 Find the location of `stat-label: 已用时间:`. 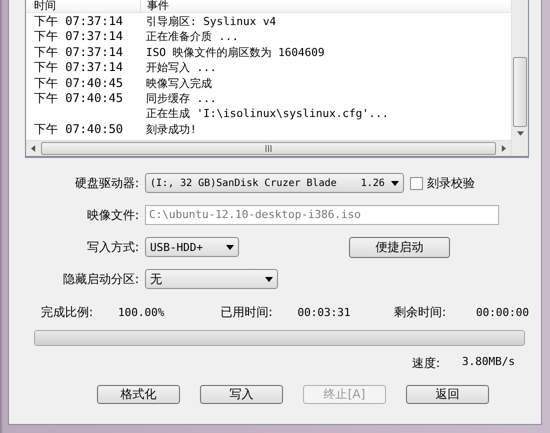

stat-label: 已用时间: is located at coordinates (246, 312).